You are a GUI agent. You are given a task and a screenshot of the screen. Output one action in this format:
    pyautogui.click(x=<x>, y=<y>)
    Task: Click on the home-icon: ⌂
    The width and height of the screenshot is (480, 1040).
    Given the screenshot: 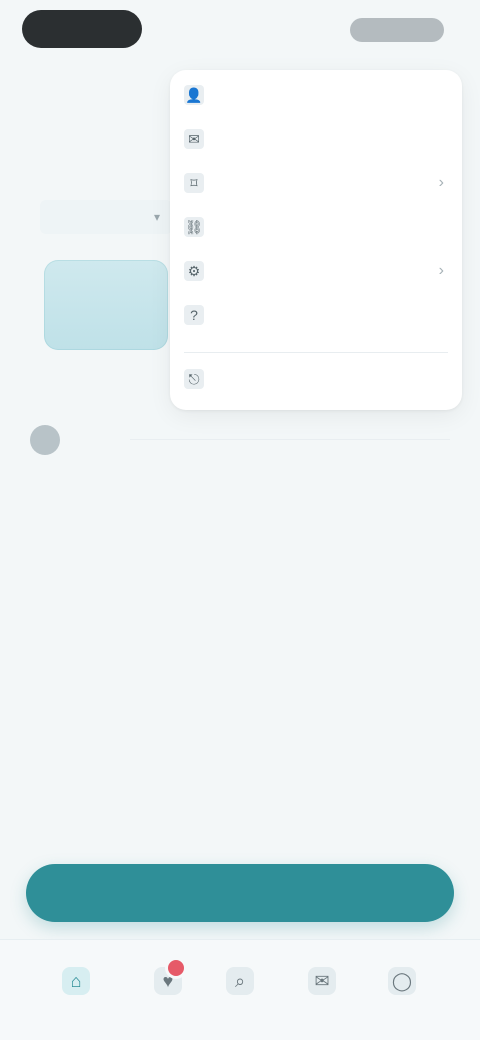 What is the action you would take?
    pyautogui.click(x=76, y=981)
    